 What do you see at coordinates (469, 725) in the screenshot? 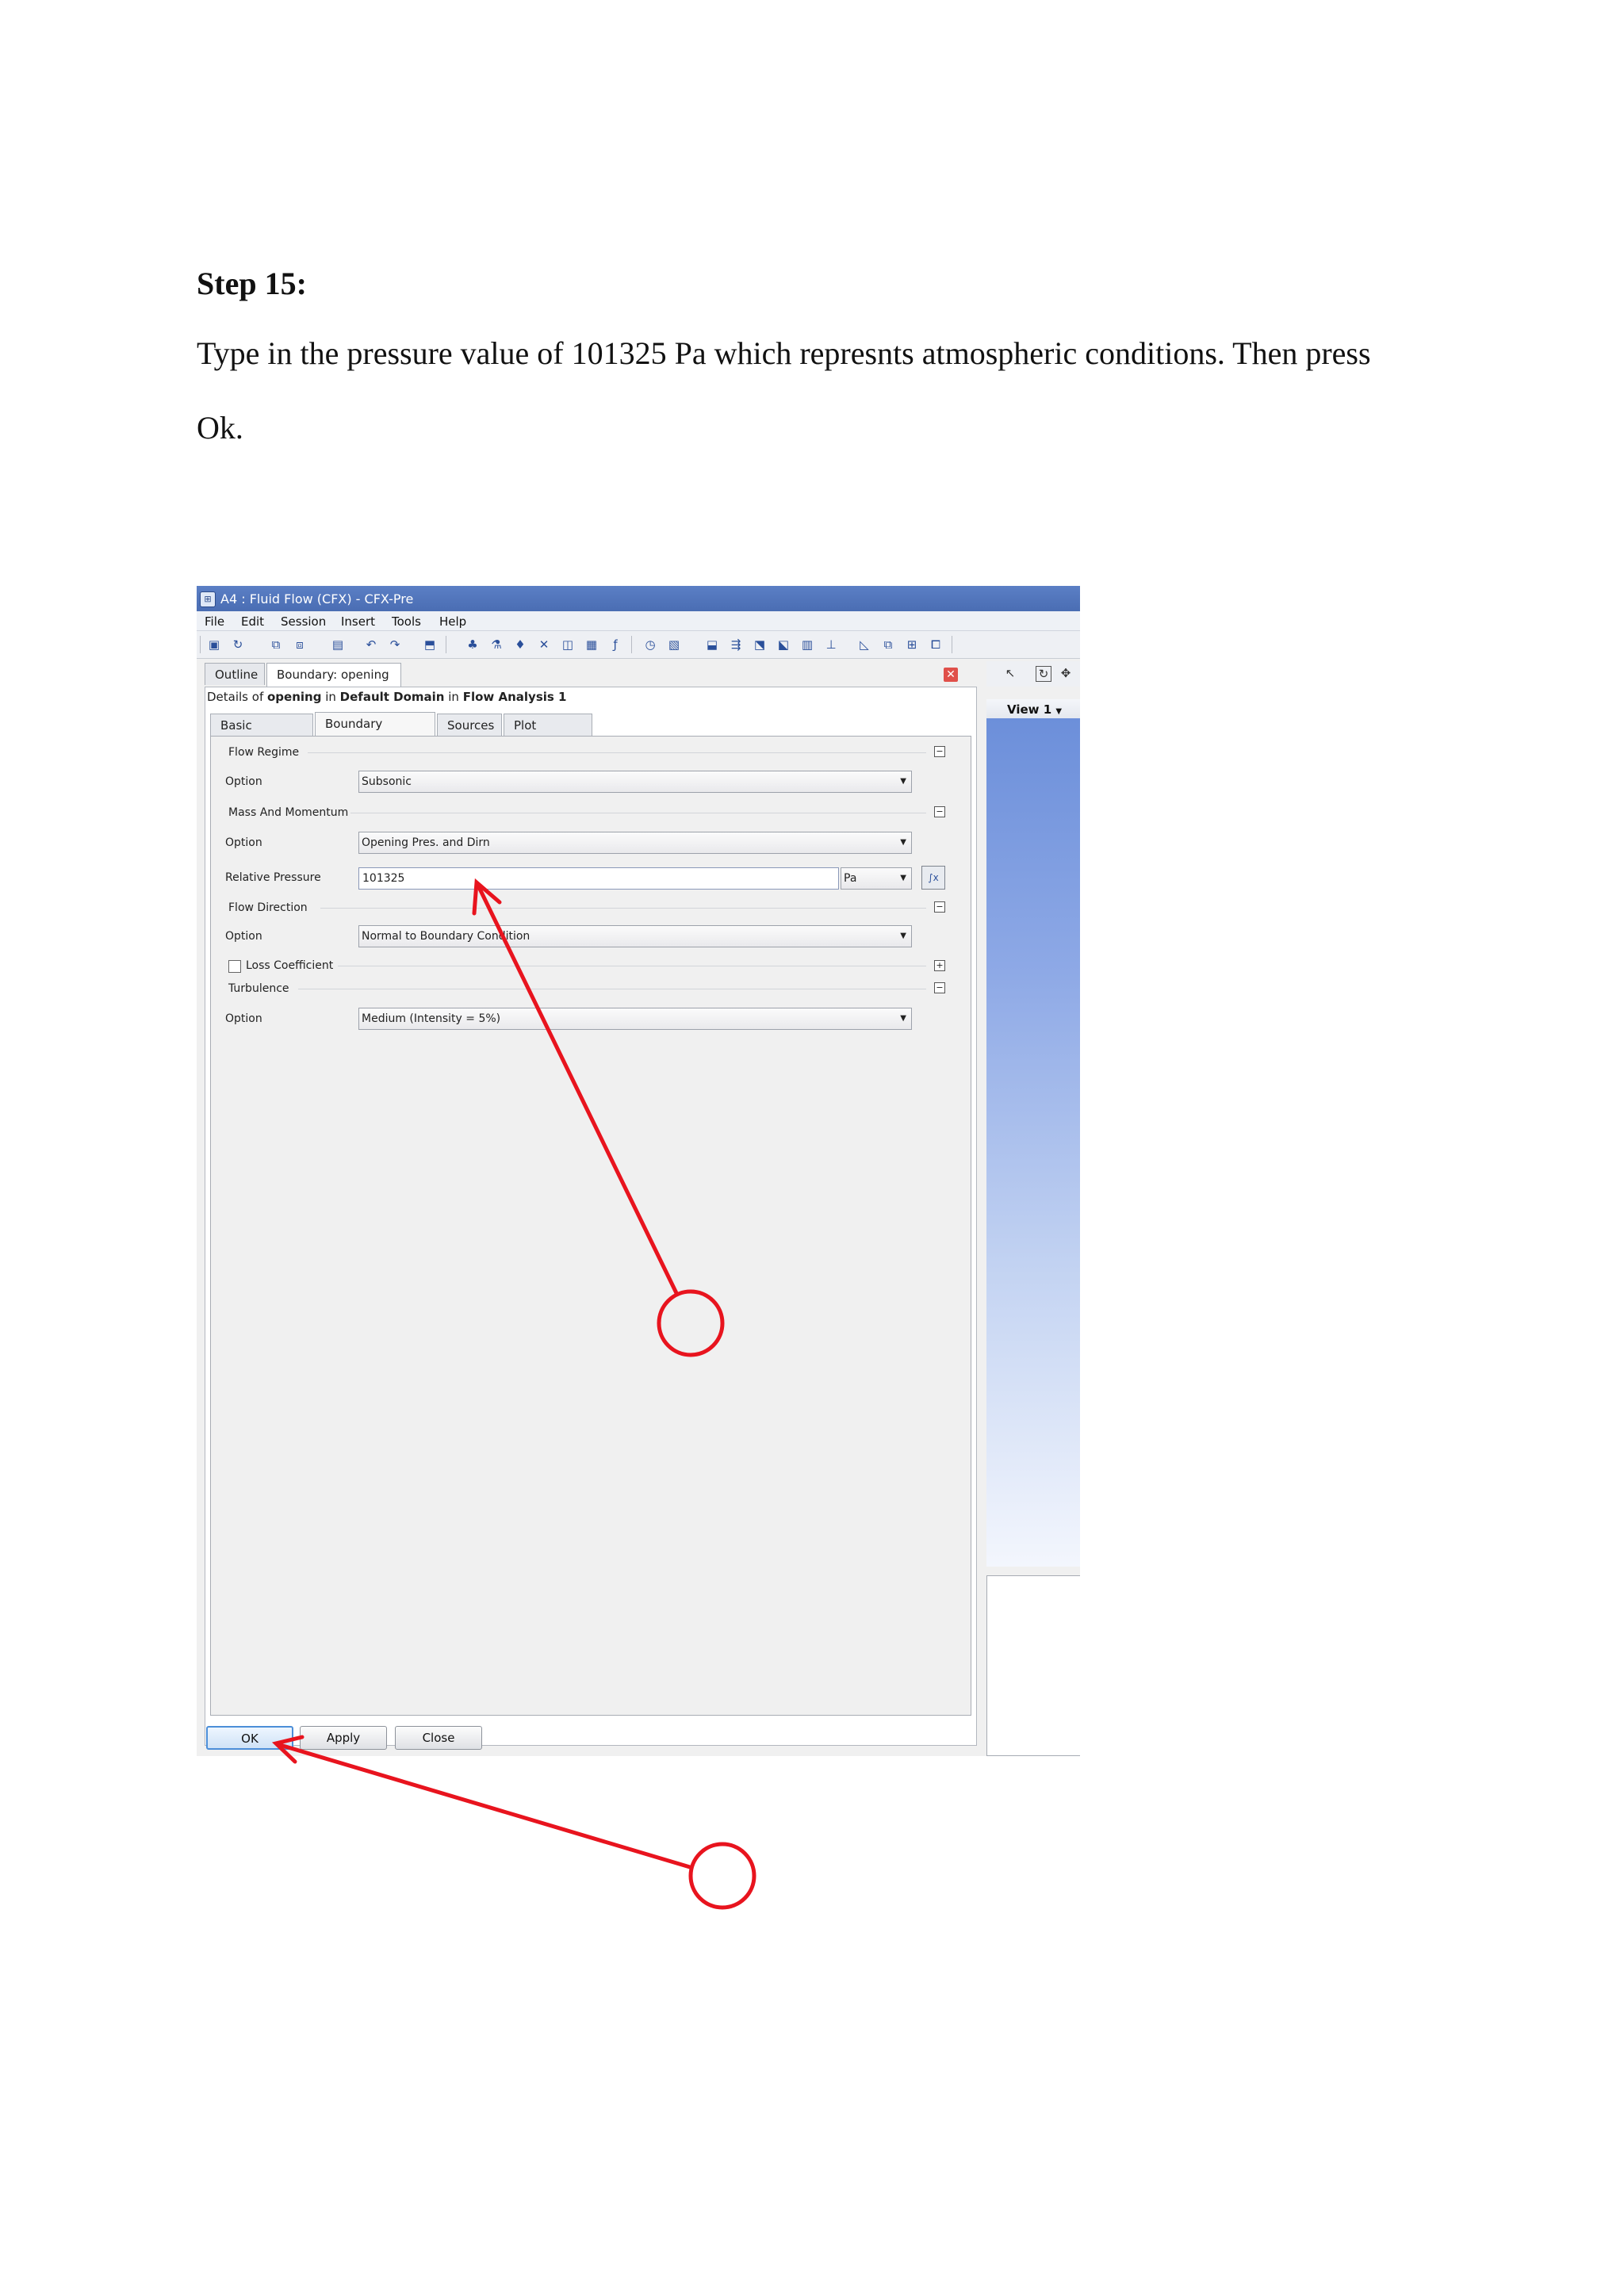
I see `tab-sources: Sources` at bounding box center [469, 725].